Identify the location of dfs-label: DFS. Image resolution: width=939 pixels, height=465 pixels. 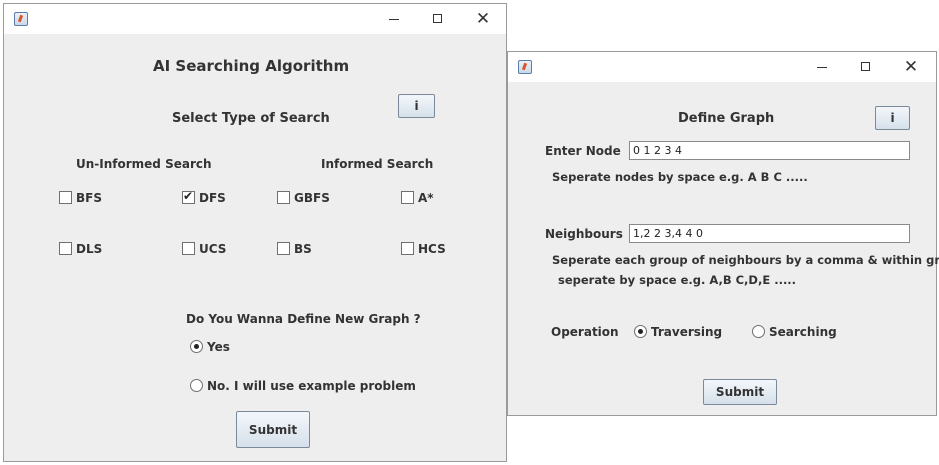
(212, 198).